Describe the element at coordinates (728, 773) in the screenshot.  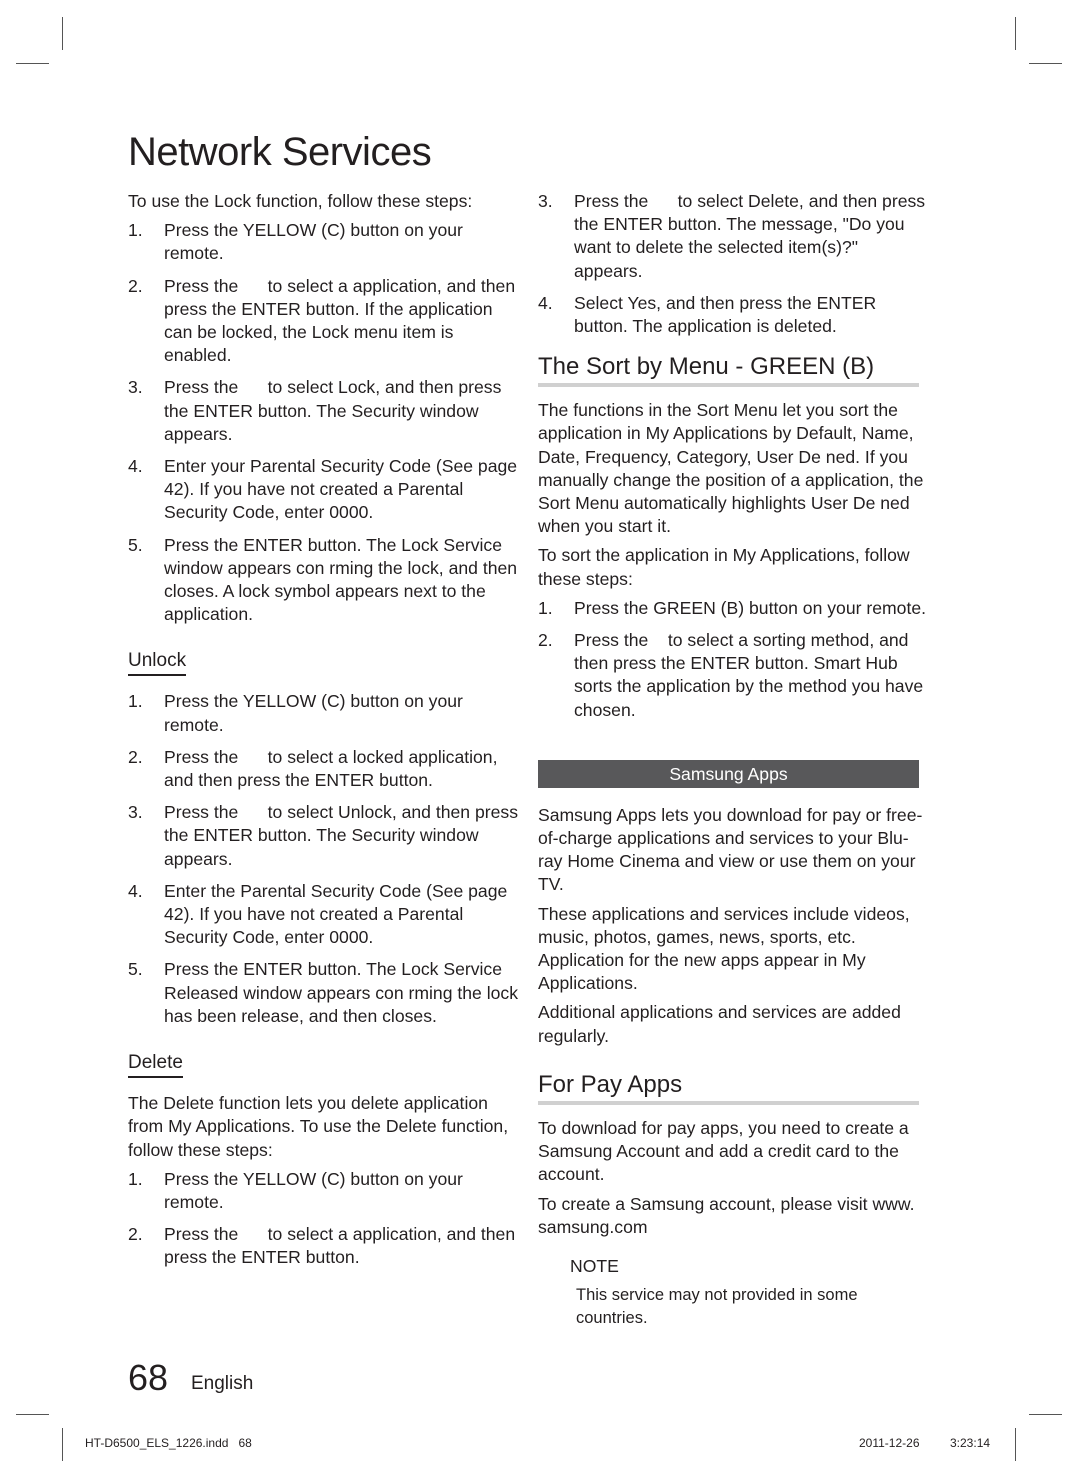
I see `samsung-apps-section-bar: Samsung Apps` at that location.